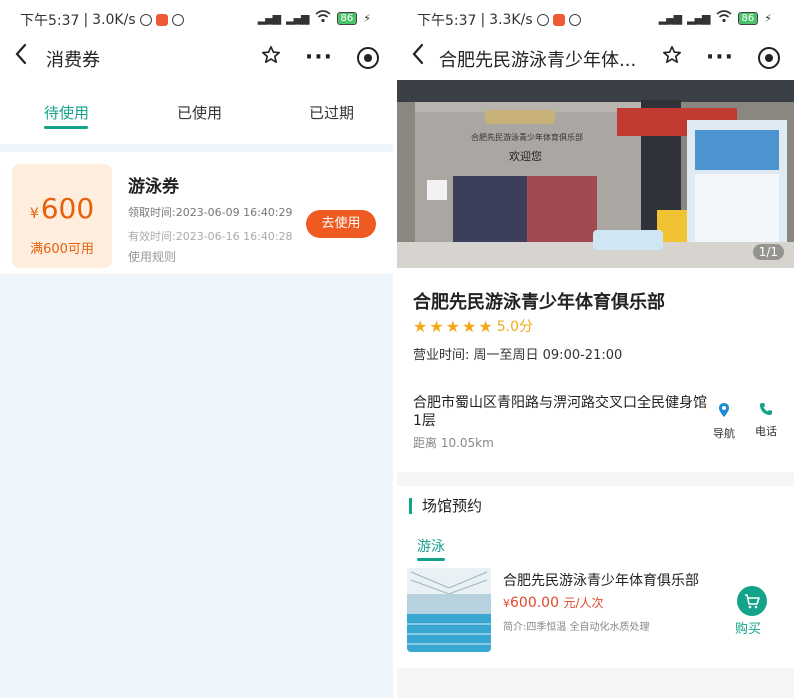 This screenshot has width=794, height=698. Describe the element at coordinates (341, 224) in the screenshot. I see `use-coupon-button: 去使用` at that location.